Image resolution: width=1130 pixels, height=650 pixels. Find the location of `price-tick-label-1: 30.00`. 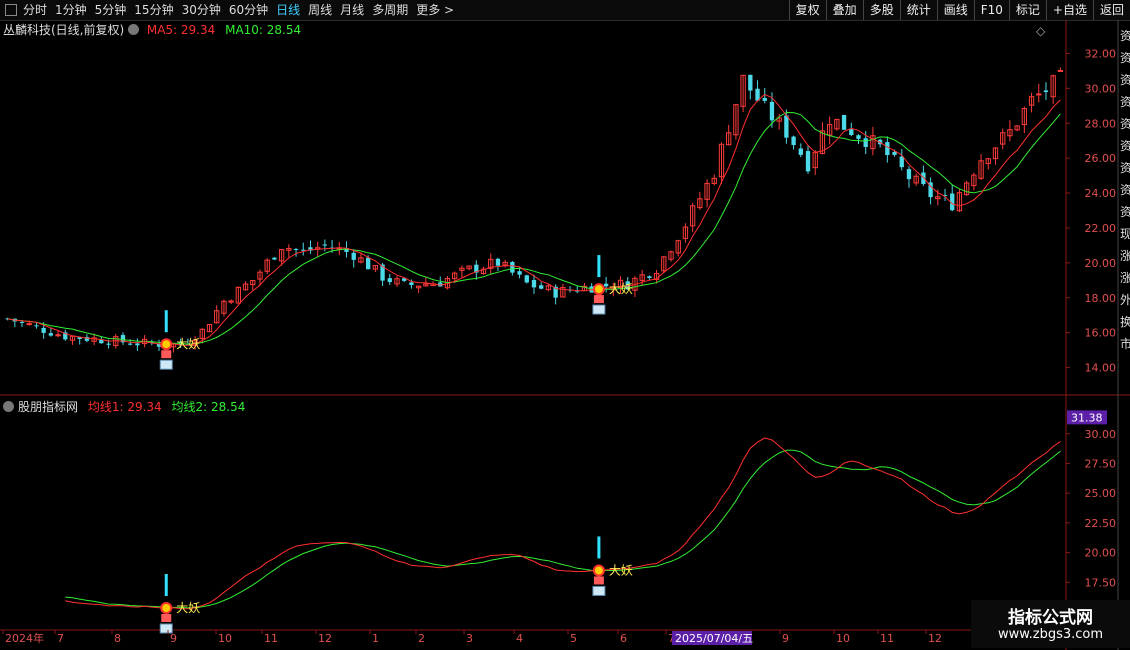

price-tick-label-1: 30.00 is located at coordinates (1101, 88).